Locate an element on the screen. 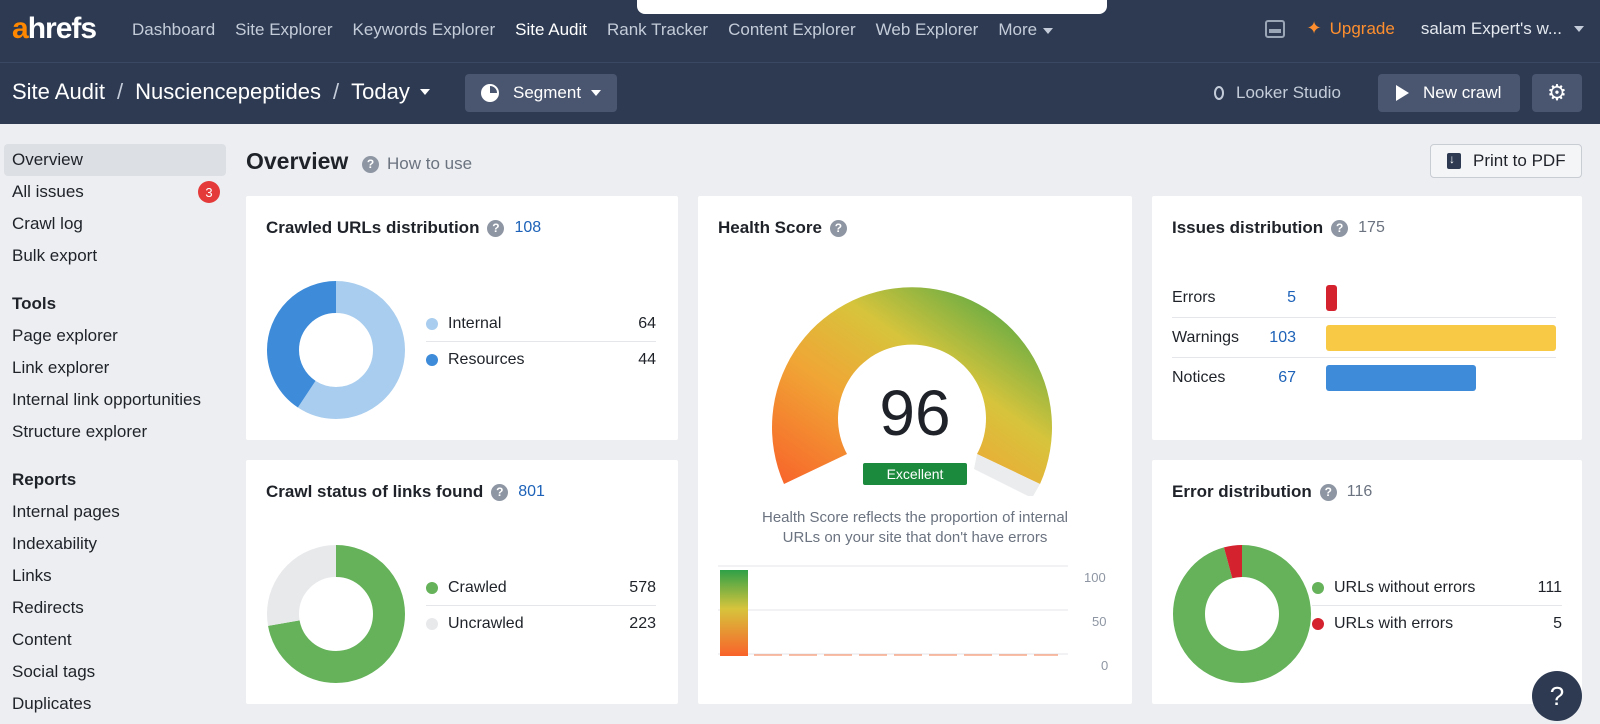  gear-icon: ⚙ is located at coordinates (1557, 92).